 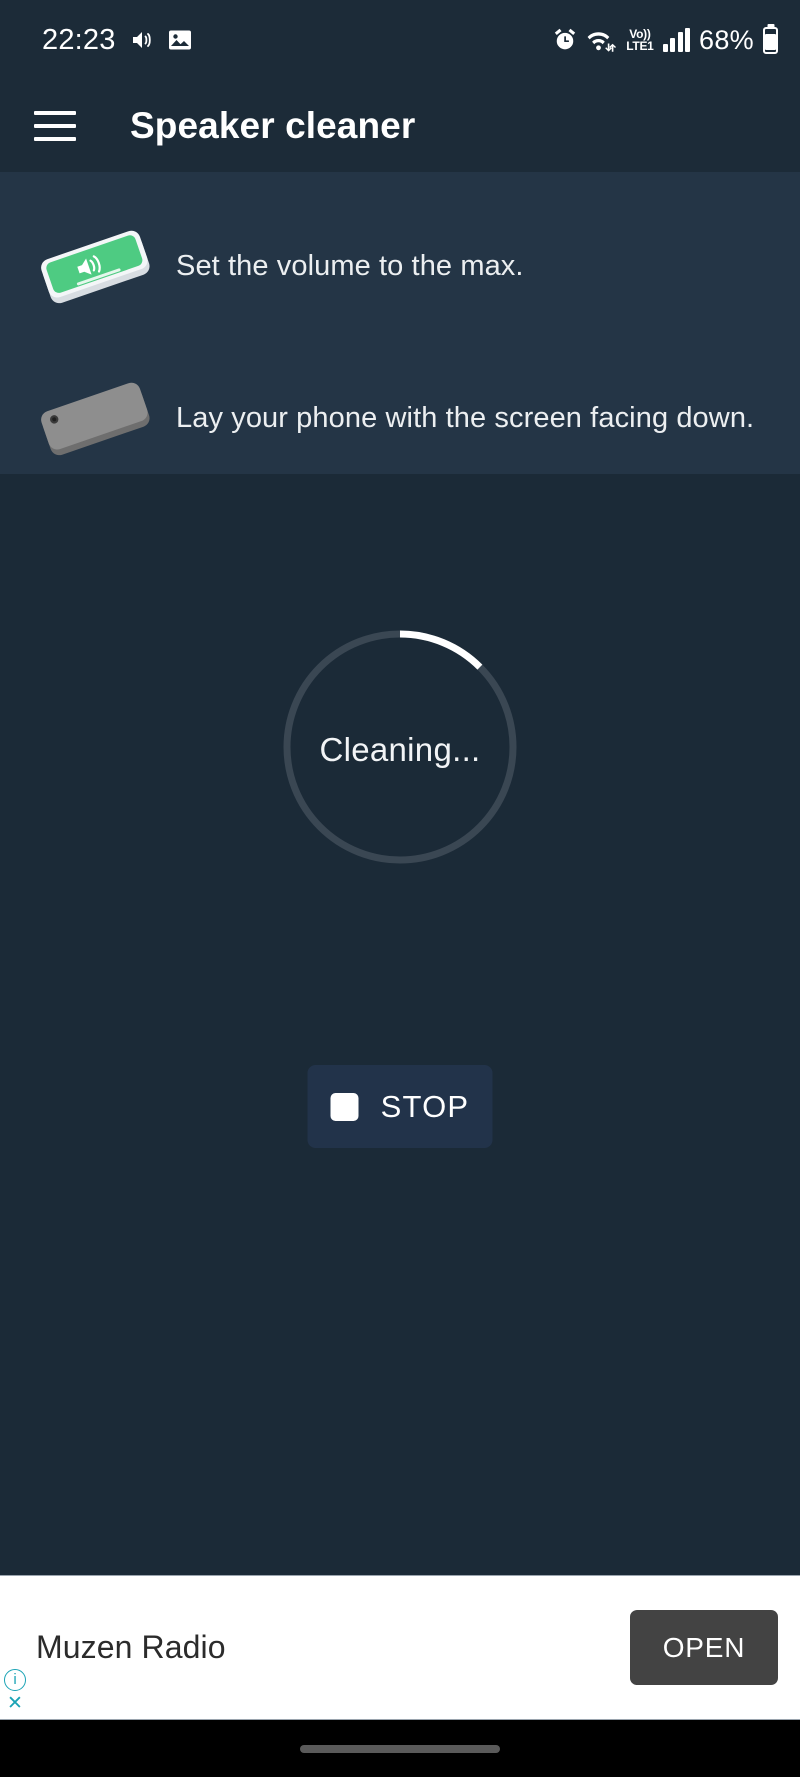 I want to click on status-bar-left: 22:23, so click(x=117, y=40).